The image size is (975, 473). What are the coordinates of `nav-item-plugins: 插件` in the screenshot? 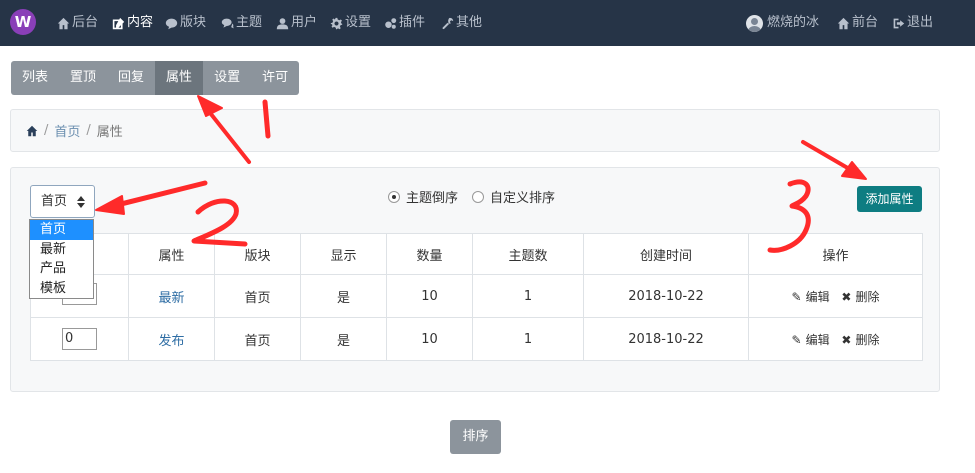 It's located at (404, 23).